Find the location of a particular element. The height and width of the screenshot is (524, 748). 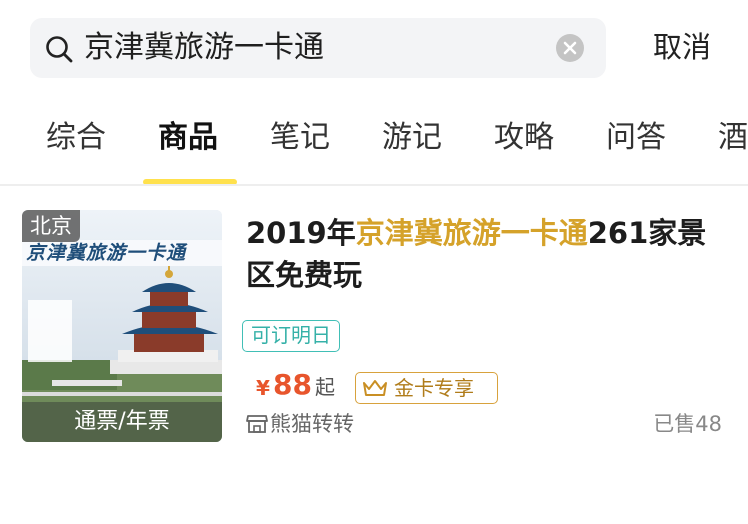

image-caption: 通票/年票 is located at coordinates (122, 421).